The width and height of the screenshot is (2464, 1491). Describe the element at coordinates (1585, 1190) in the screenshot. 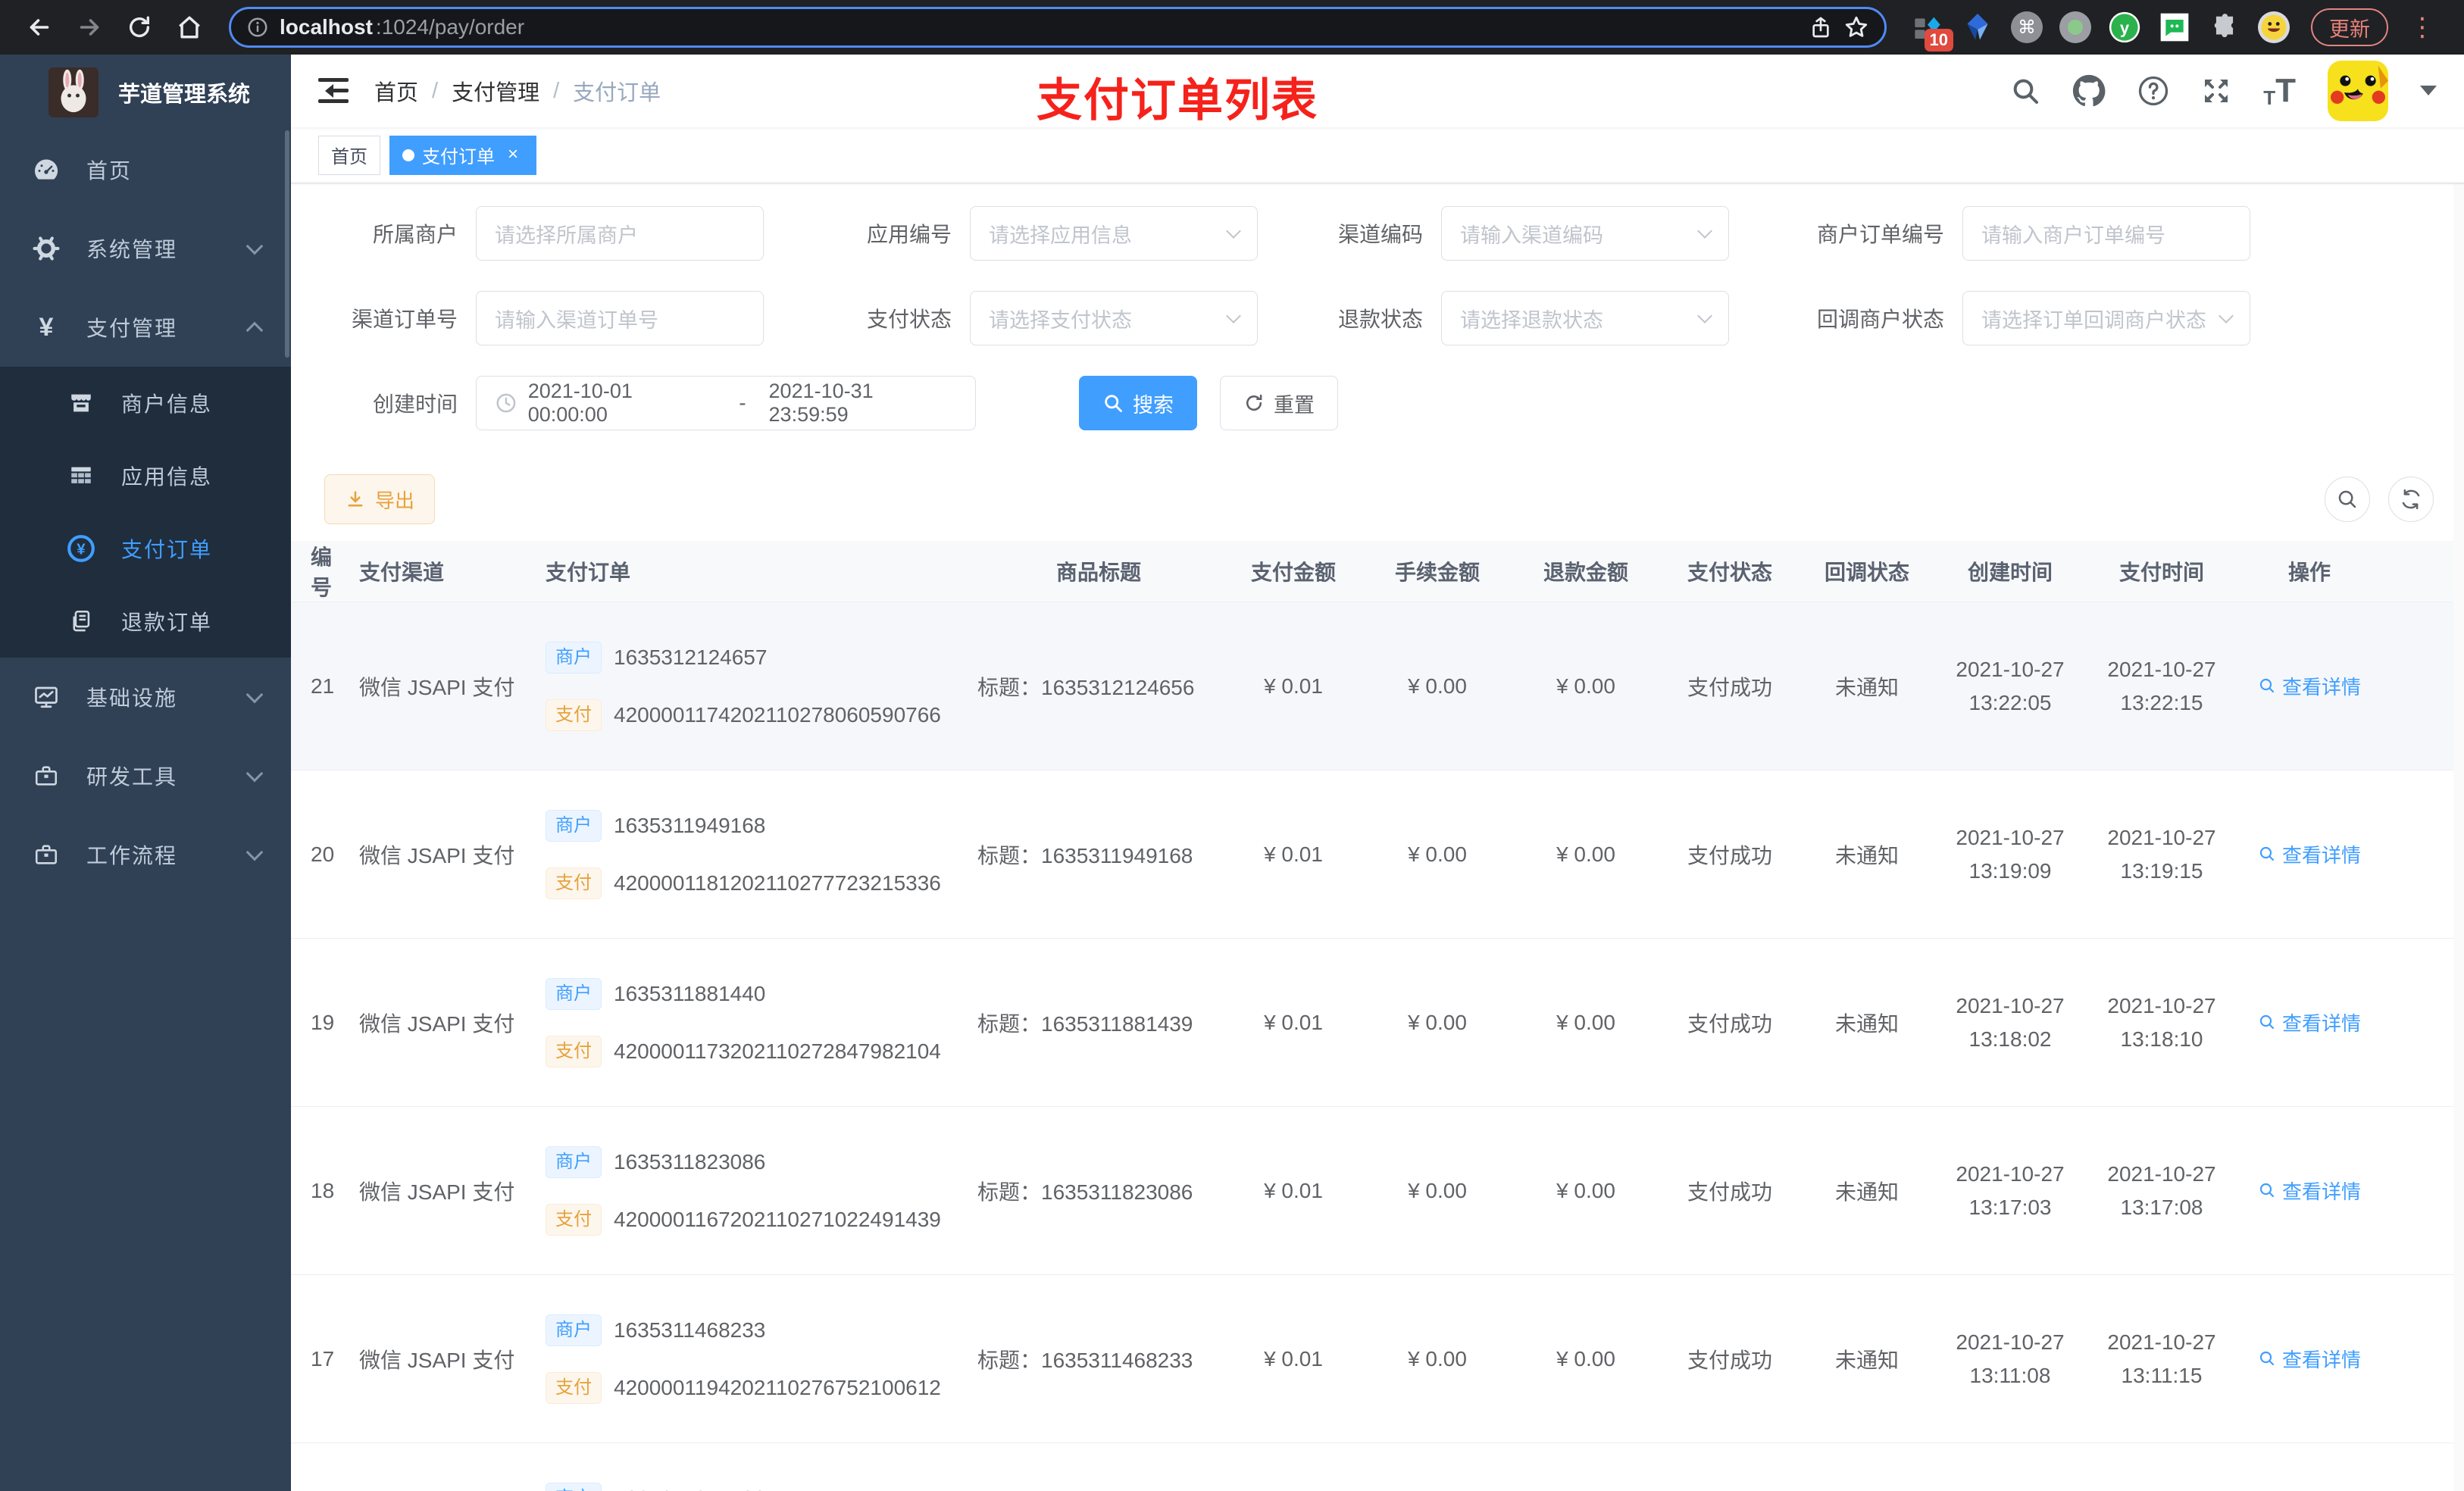

I see `cell-refund-amount: ¥ 0.00` at that location.